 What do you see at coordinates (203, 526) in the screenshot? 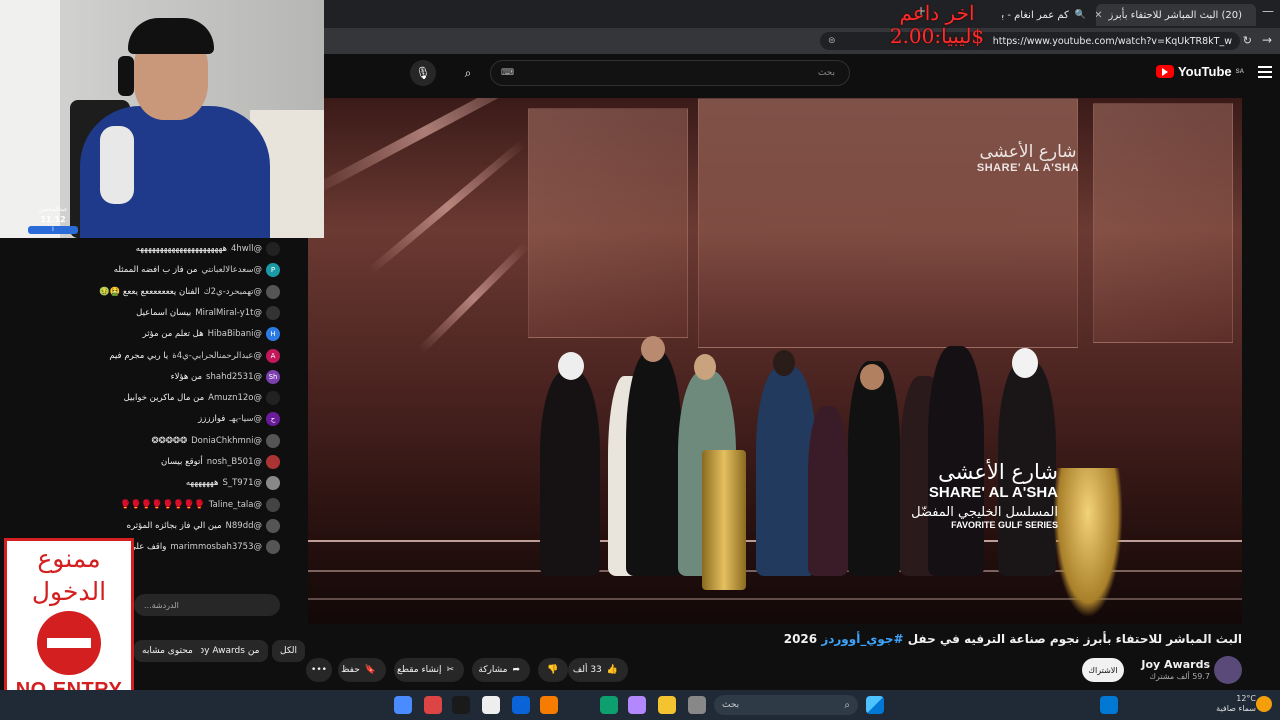
I see `chat-message: @N89dd مين الي فاز بجائزه المؤثره` at bounding box center [203, 526].